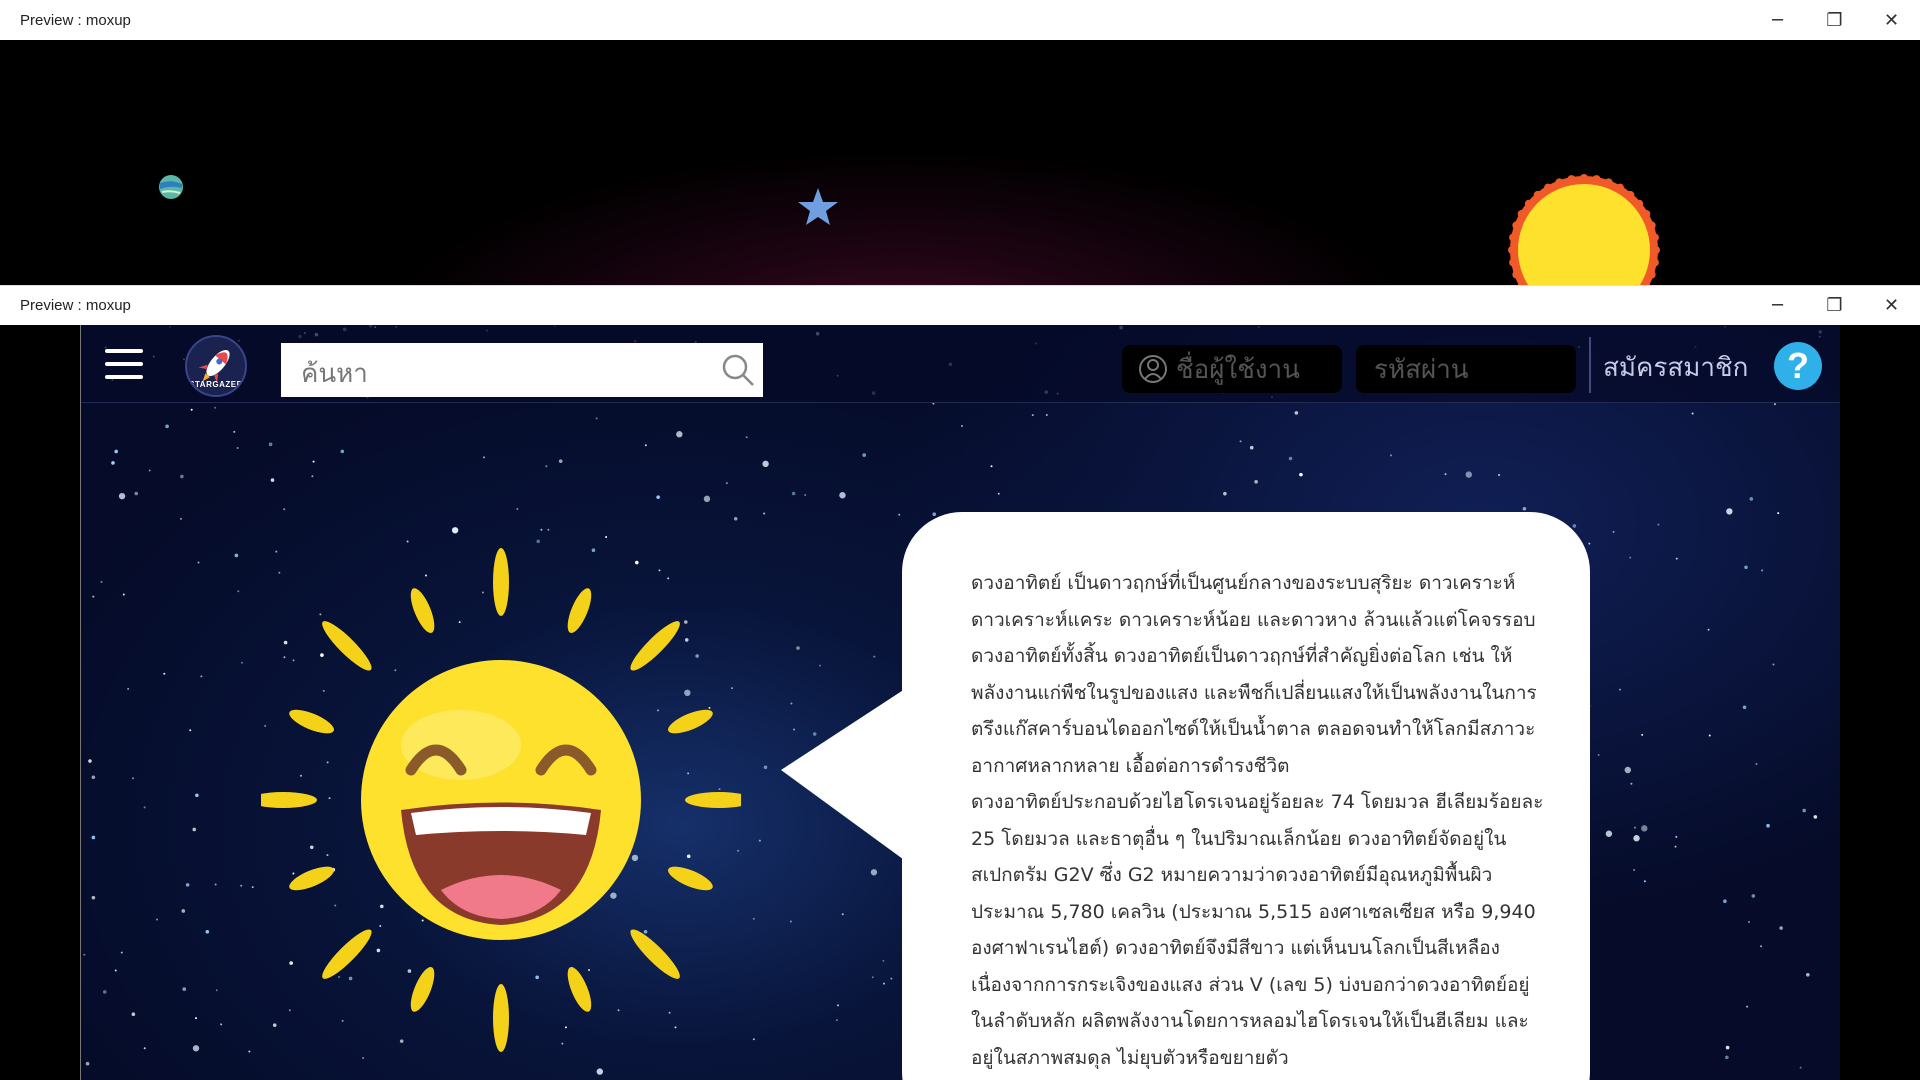 This screenshot has height=1080, width=1920. I want to click on password-placeholder: รหัสผ่าน, so click(1421, 369).